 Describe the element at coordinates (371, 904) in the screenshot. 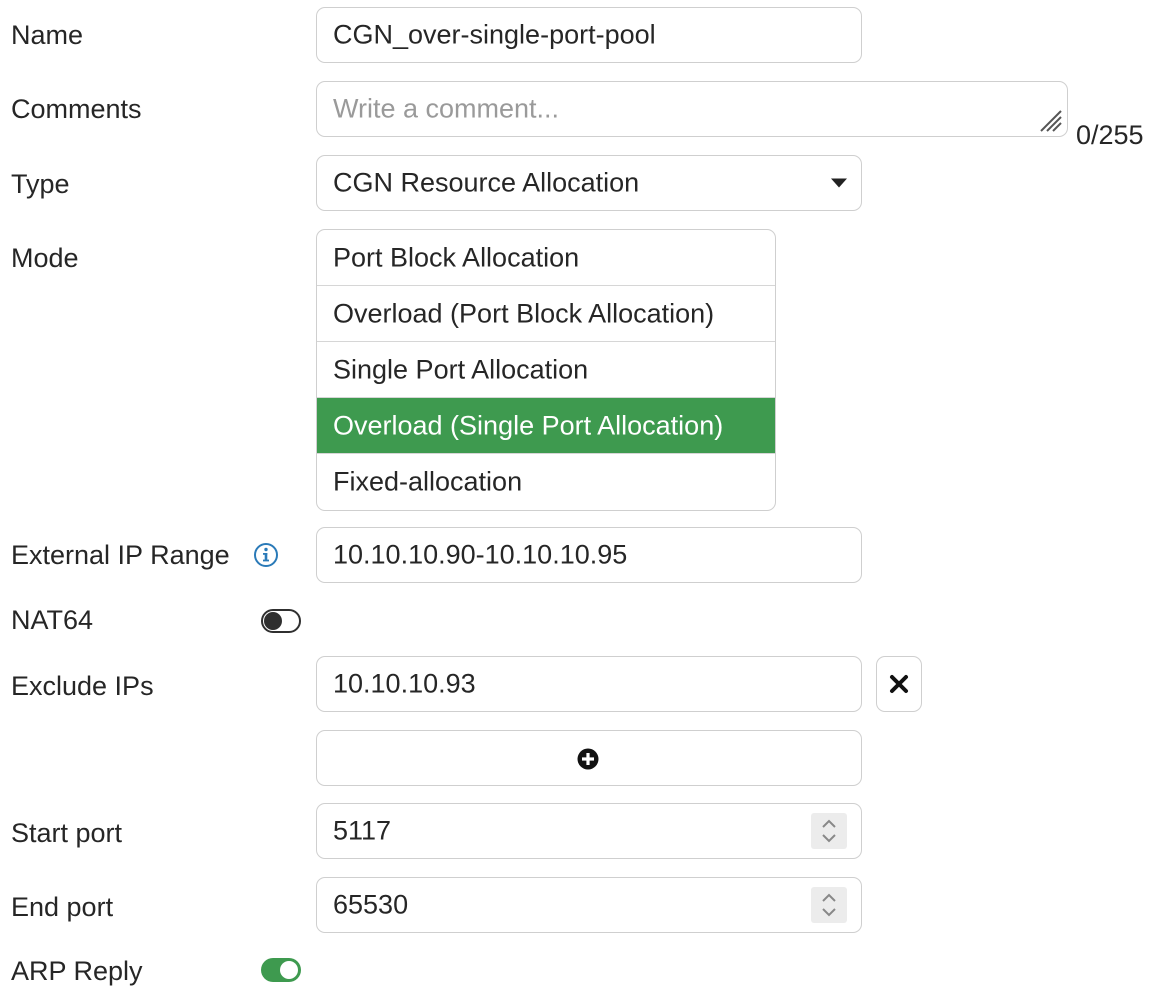

I see `end-port-value: 65530` at that location.